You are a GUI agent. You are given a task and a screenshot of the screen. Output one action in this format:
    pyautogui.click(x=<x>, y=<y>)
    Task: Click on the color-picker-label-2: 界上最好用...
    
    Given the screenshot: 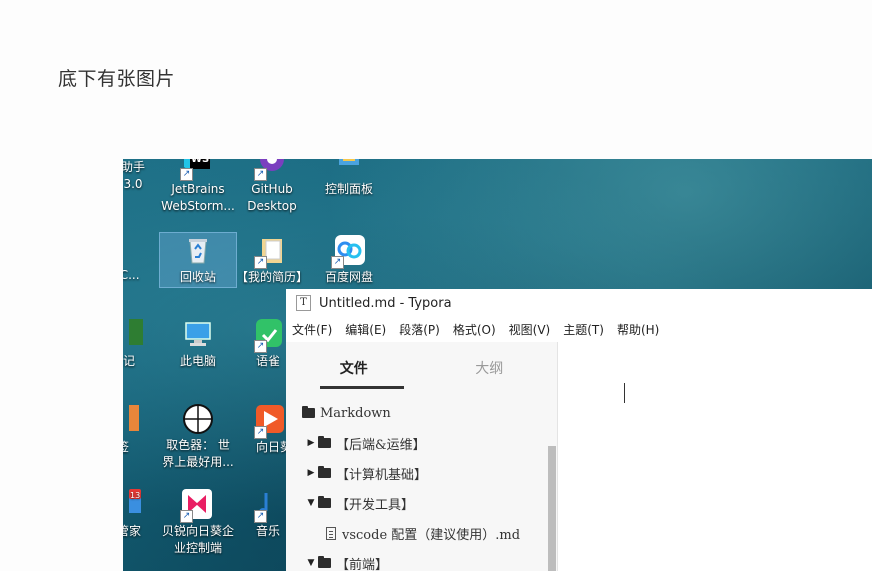 What is the action you would take?
    pyautogui.click(x=198, y=462)
    